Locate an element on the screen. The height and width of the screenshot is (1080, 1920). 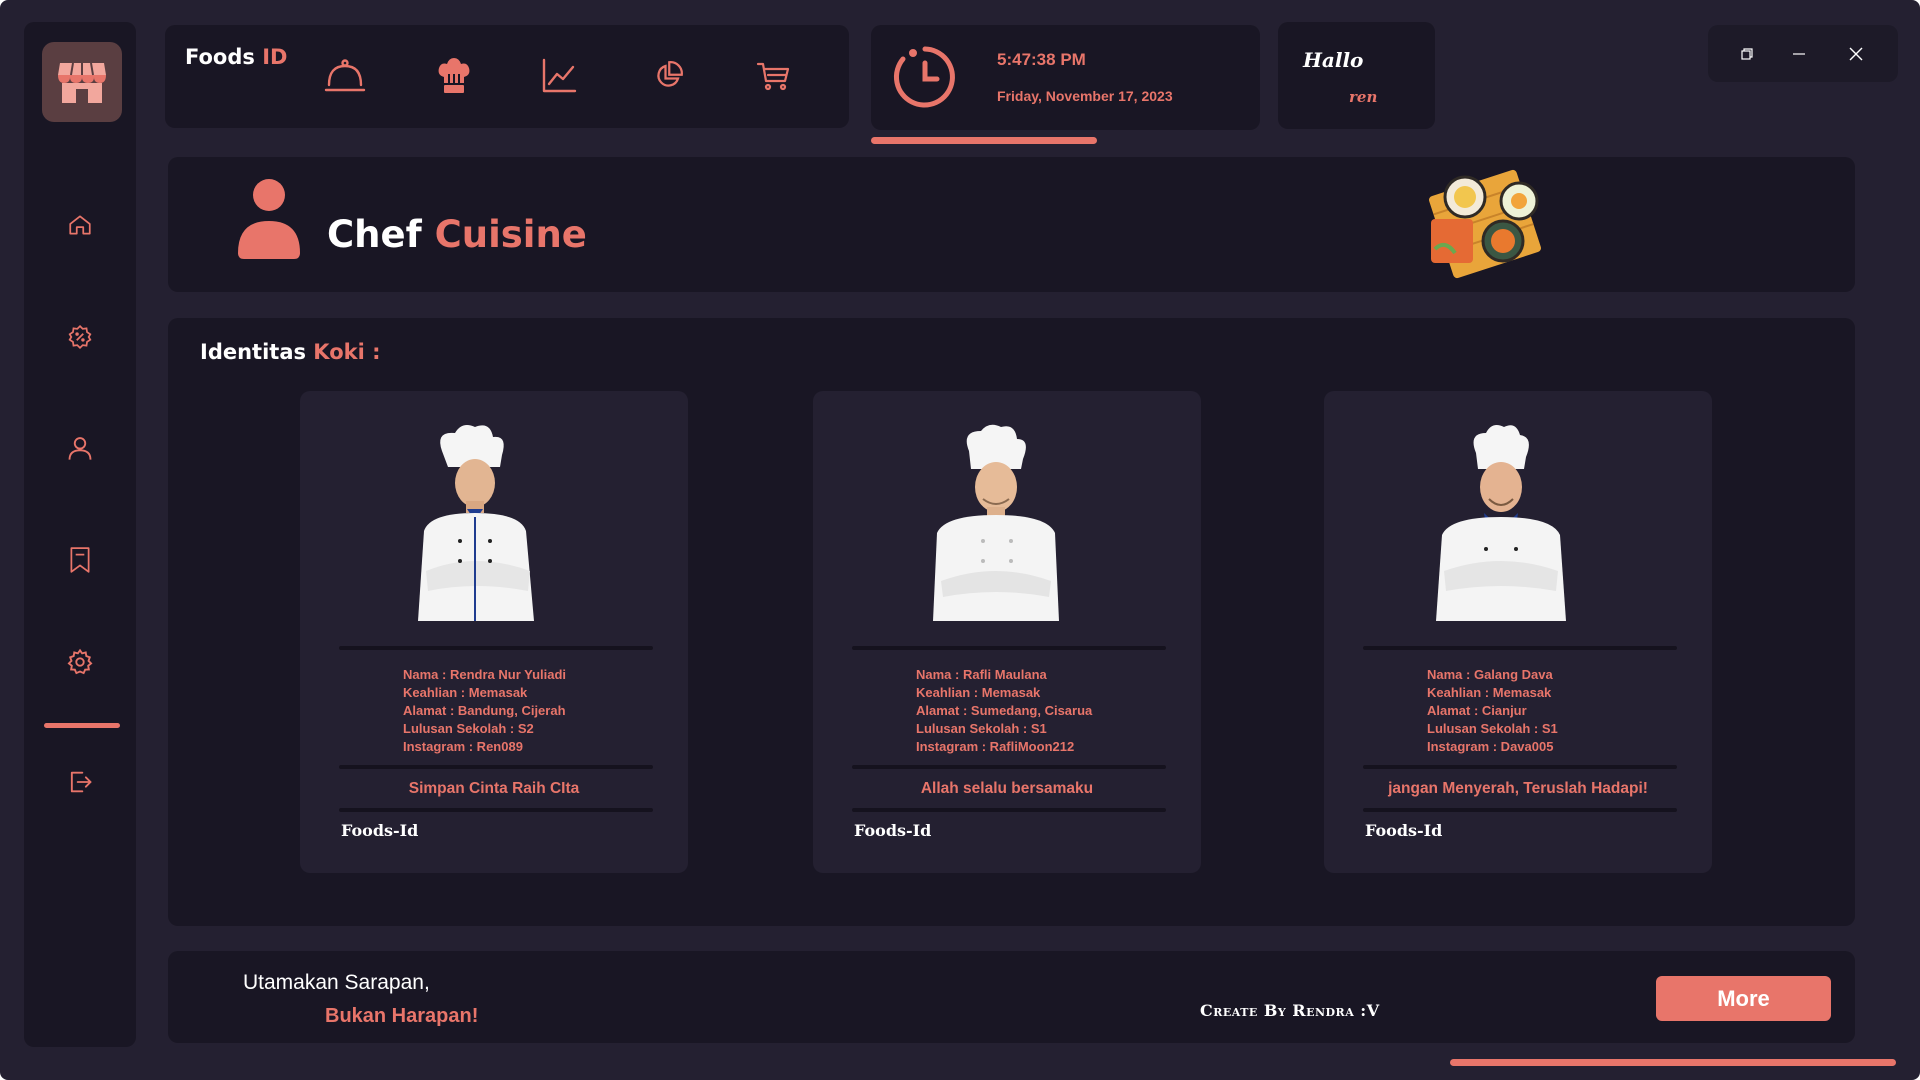
brand-accent: ID is located at coordinates (275, 57).